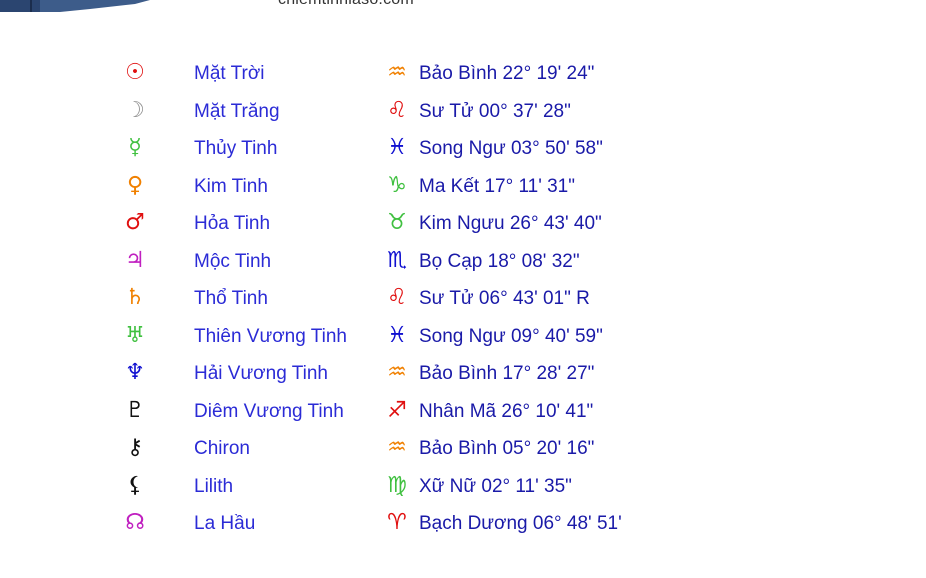 The width and height of the screenshot is (926, 578). What do you see at coordinates (233, 261) in the screenshot?
I see `planet-name: Mộc Tinh` at bounding box center [233, 261].